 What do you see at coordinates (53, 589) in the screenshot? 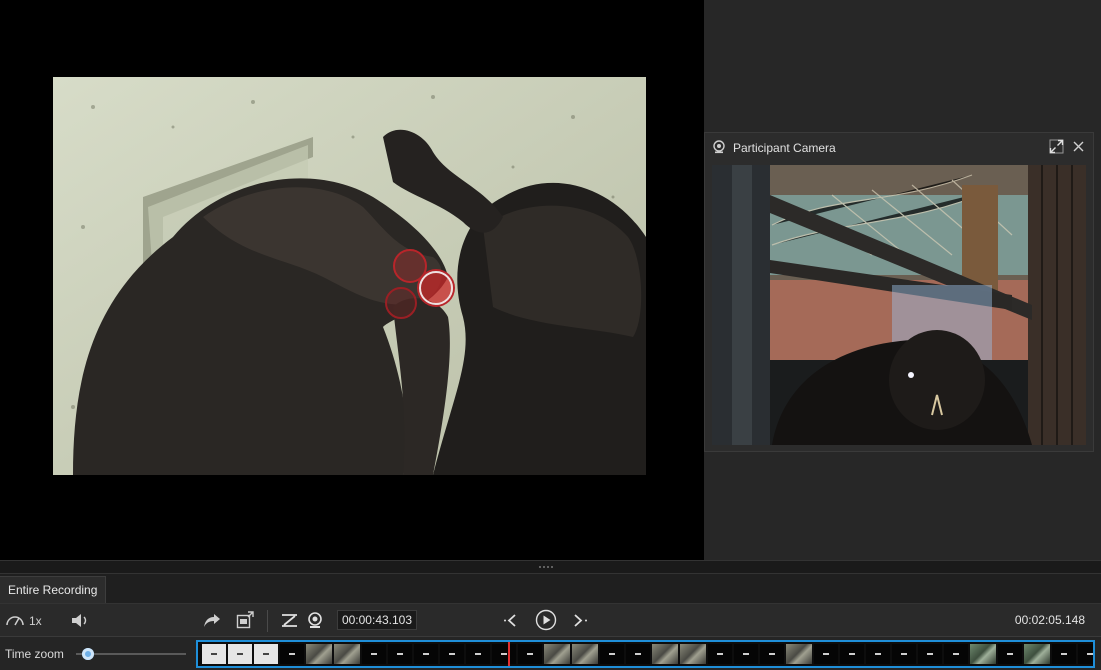
I see `tab-entire-recording: Entire Recording` at bounding box center [53, 589].